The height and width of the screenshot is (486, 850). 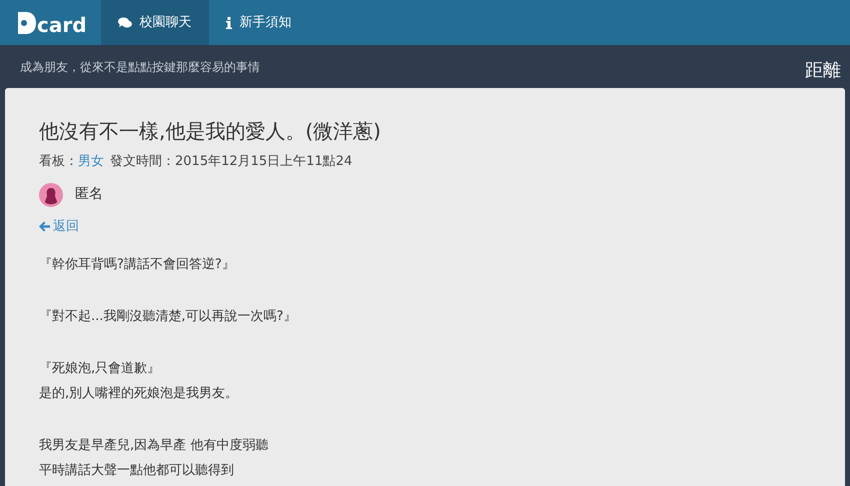 What do you see at coordinates (51, 194) in the screenshot?
I see `avatar-icon` at bounding box center [51, 194].